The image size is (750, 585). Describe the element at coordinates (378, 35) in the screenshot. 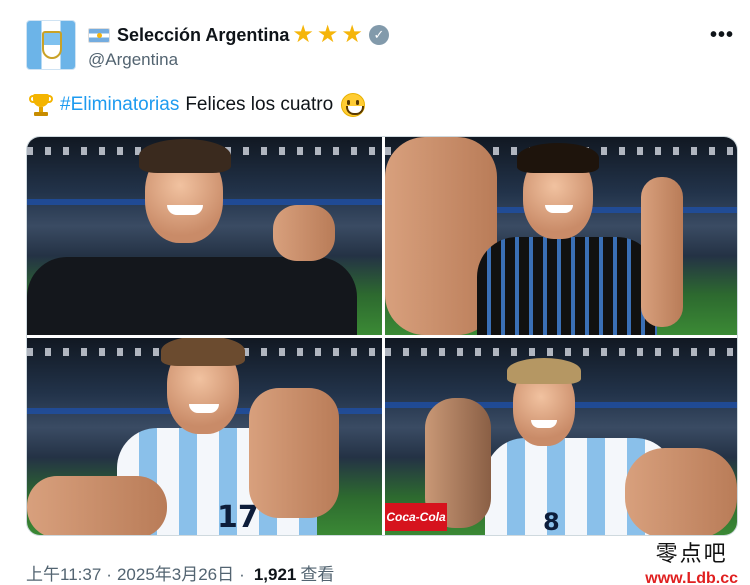

I see `verified-icon: ✓` at that location.